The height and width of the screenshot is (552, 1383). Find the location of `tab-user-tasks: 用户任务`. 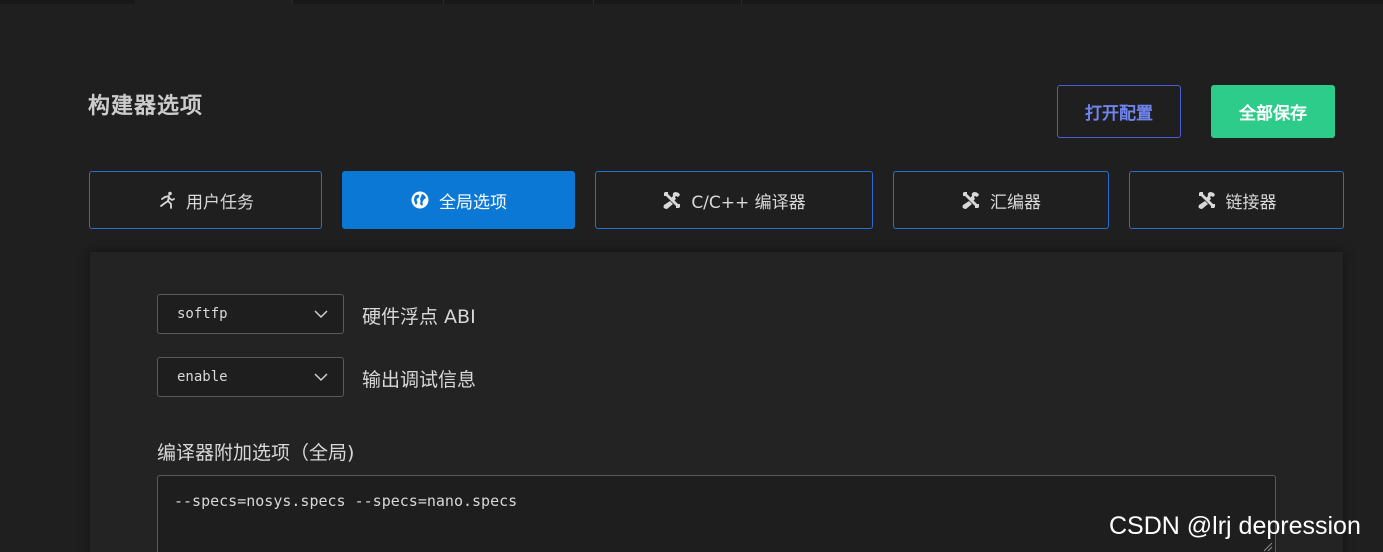

tab-user-tasks: 用户任务 is located at coordinates (205, 200).